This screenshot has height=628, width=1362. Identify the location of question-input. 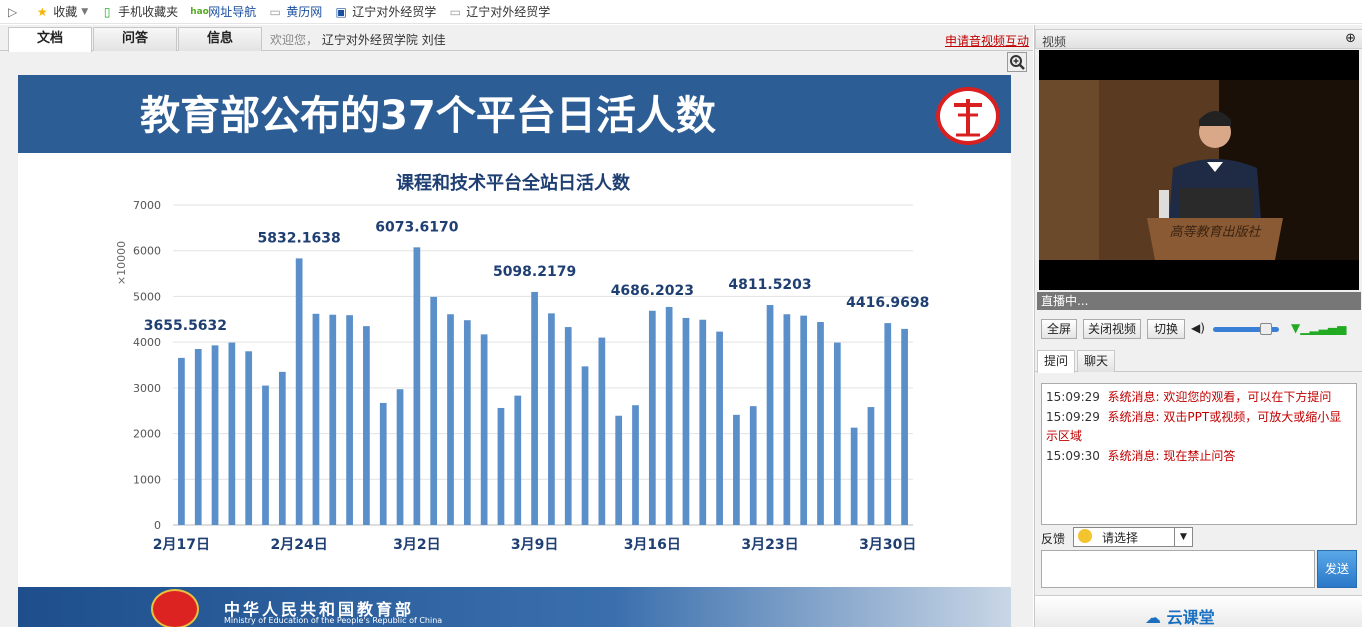
(1178, 569).